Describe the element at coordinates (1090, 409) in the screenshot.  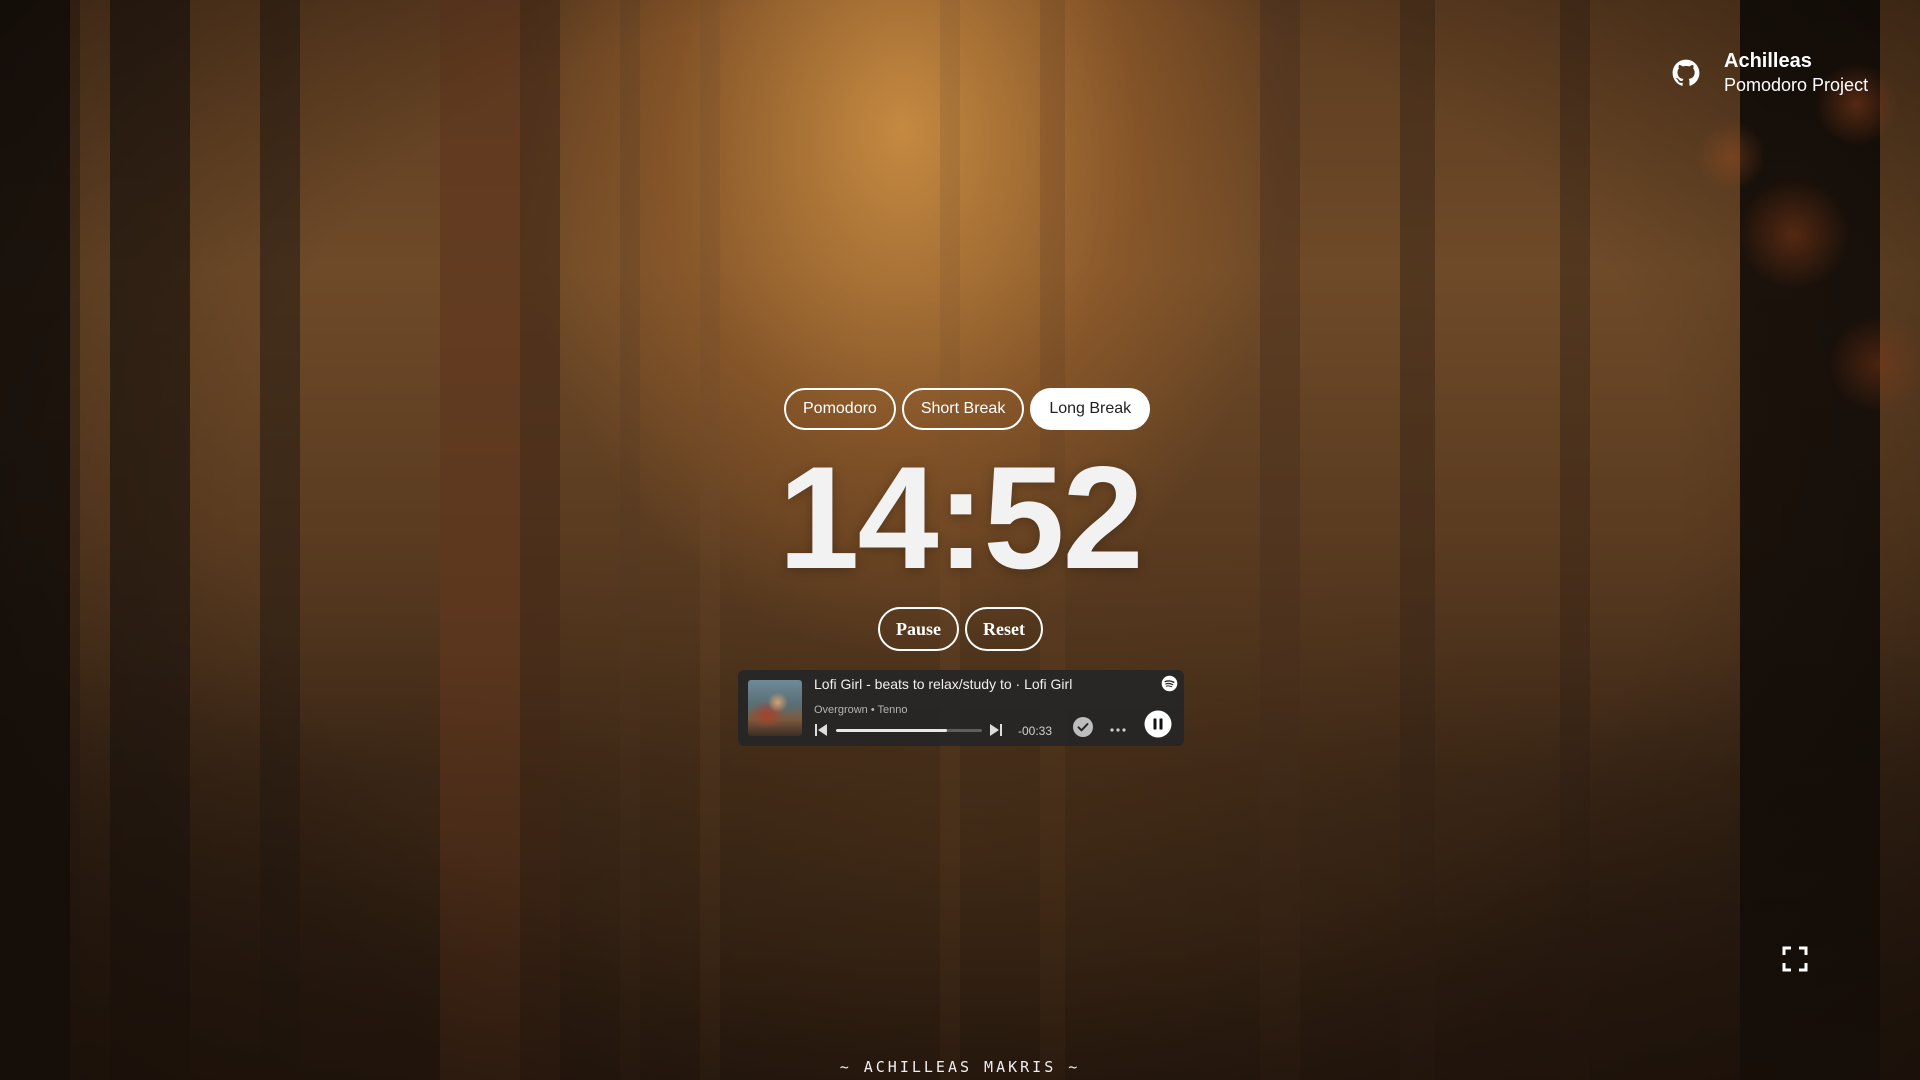
I see `tab-long-break: Long Break` at that location.